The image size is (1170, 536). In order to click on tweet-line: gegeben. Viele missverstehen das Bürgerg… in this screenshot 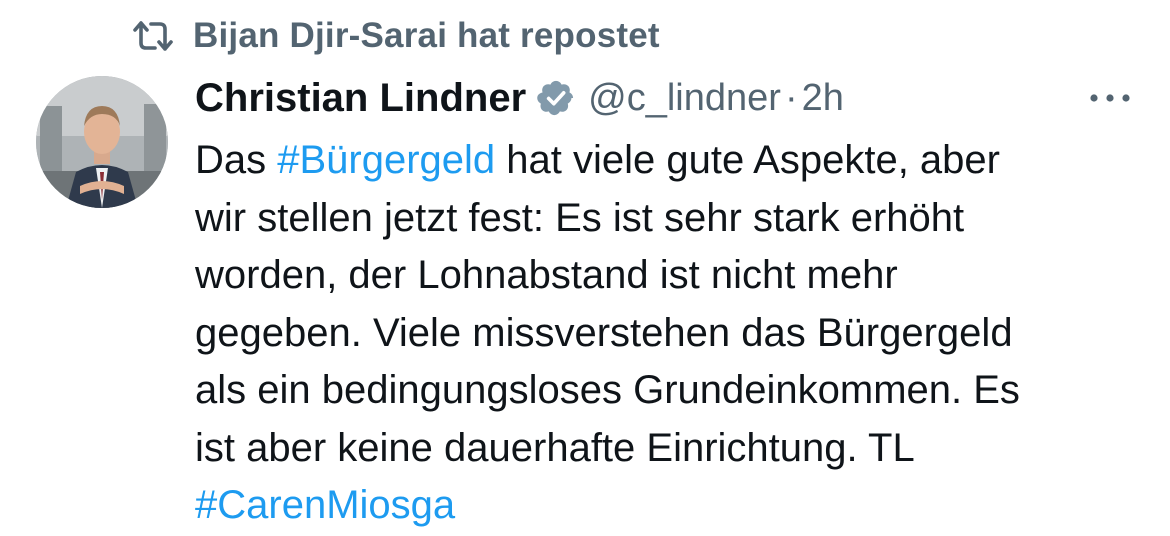, I will do `click(670, 334)`.